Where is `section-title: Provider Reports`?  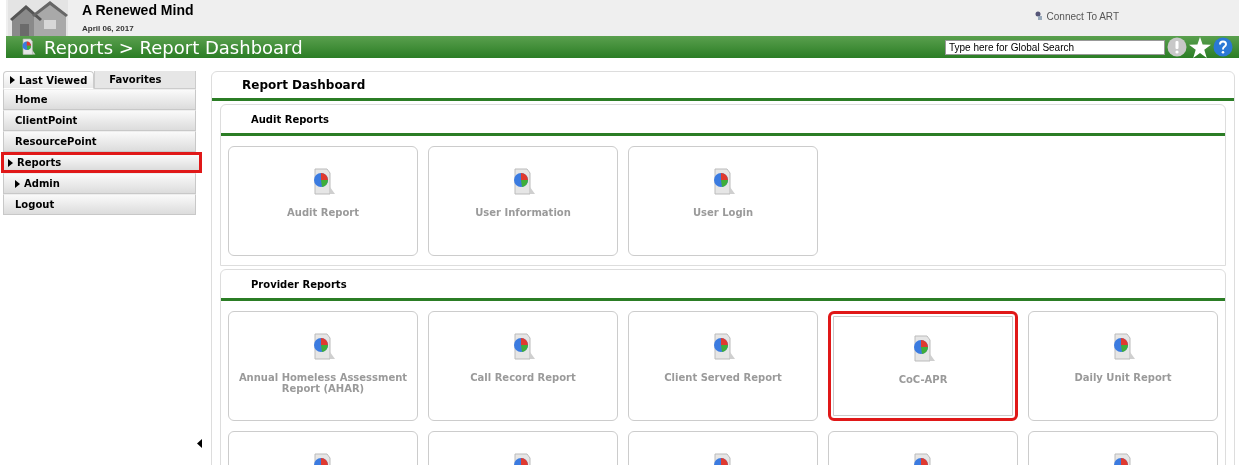
section-title: Provider Reports is located at coordinates (299, 284).